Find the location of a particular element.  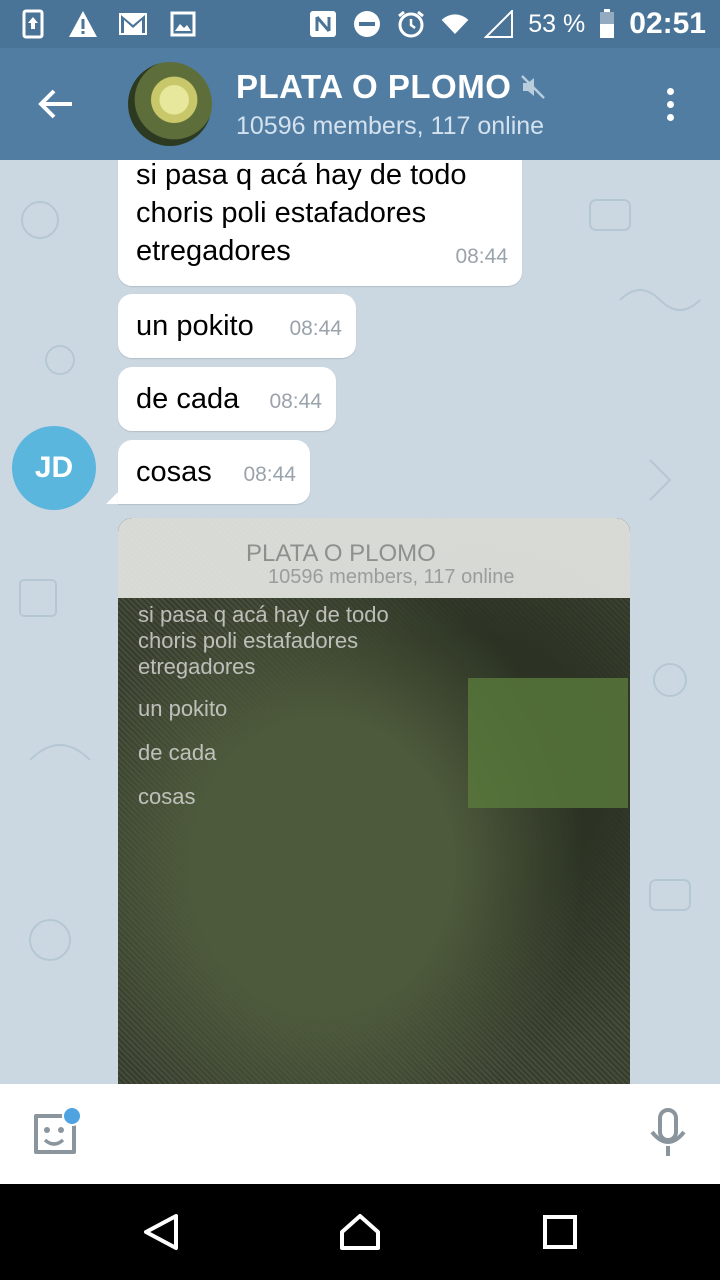

photo-ghost-line: de cada is located at coordinates (177, 752).